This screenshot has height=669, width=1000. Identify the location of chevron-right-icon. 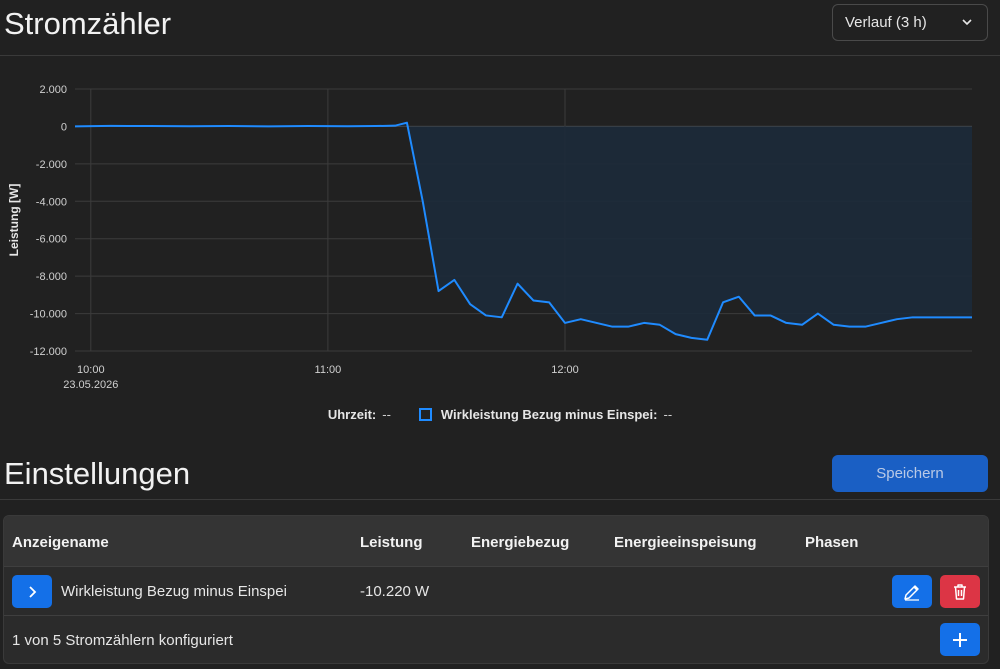
(33, 591).